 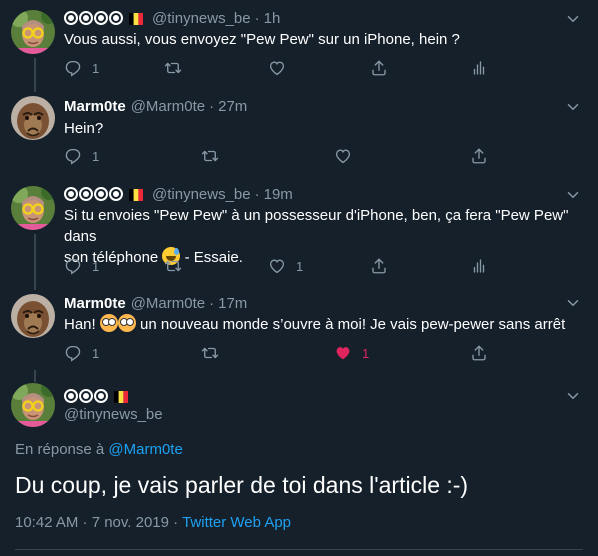 What do you see at coordinates (145, 449) in the screenshot?
I see `reply-to-link: @Marm0te` at bounding box center [145, 449].